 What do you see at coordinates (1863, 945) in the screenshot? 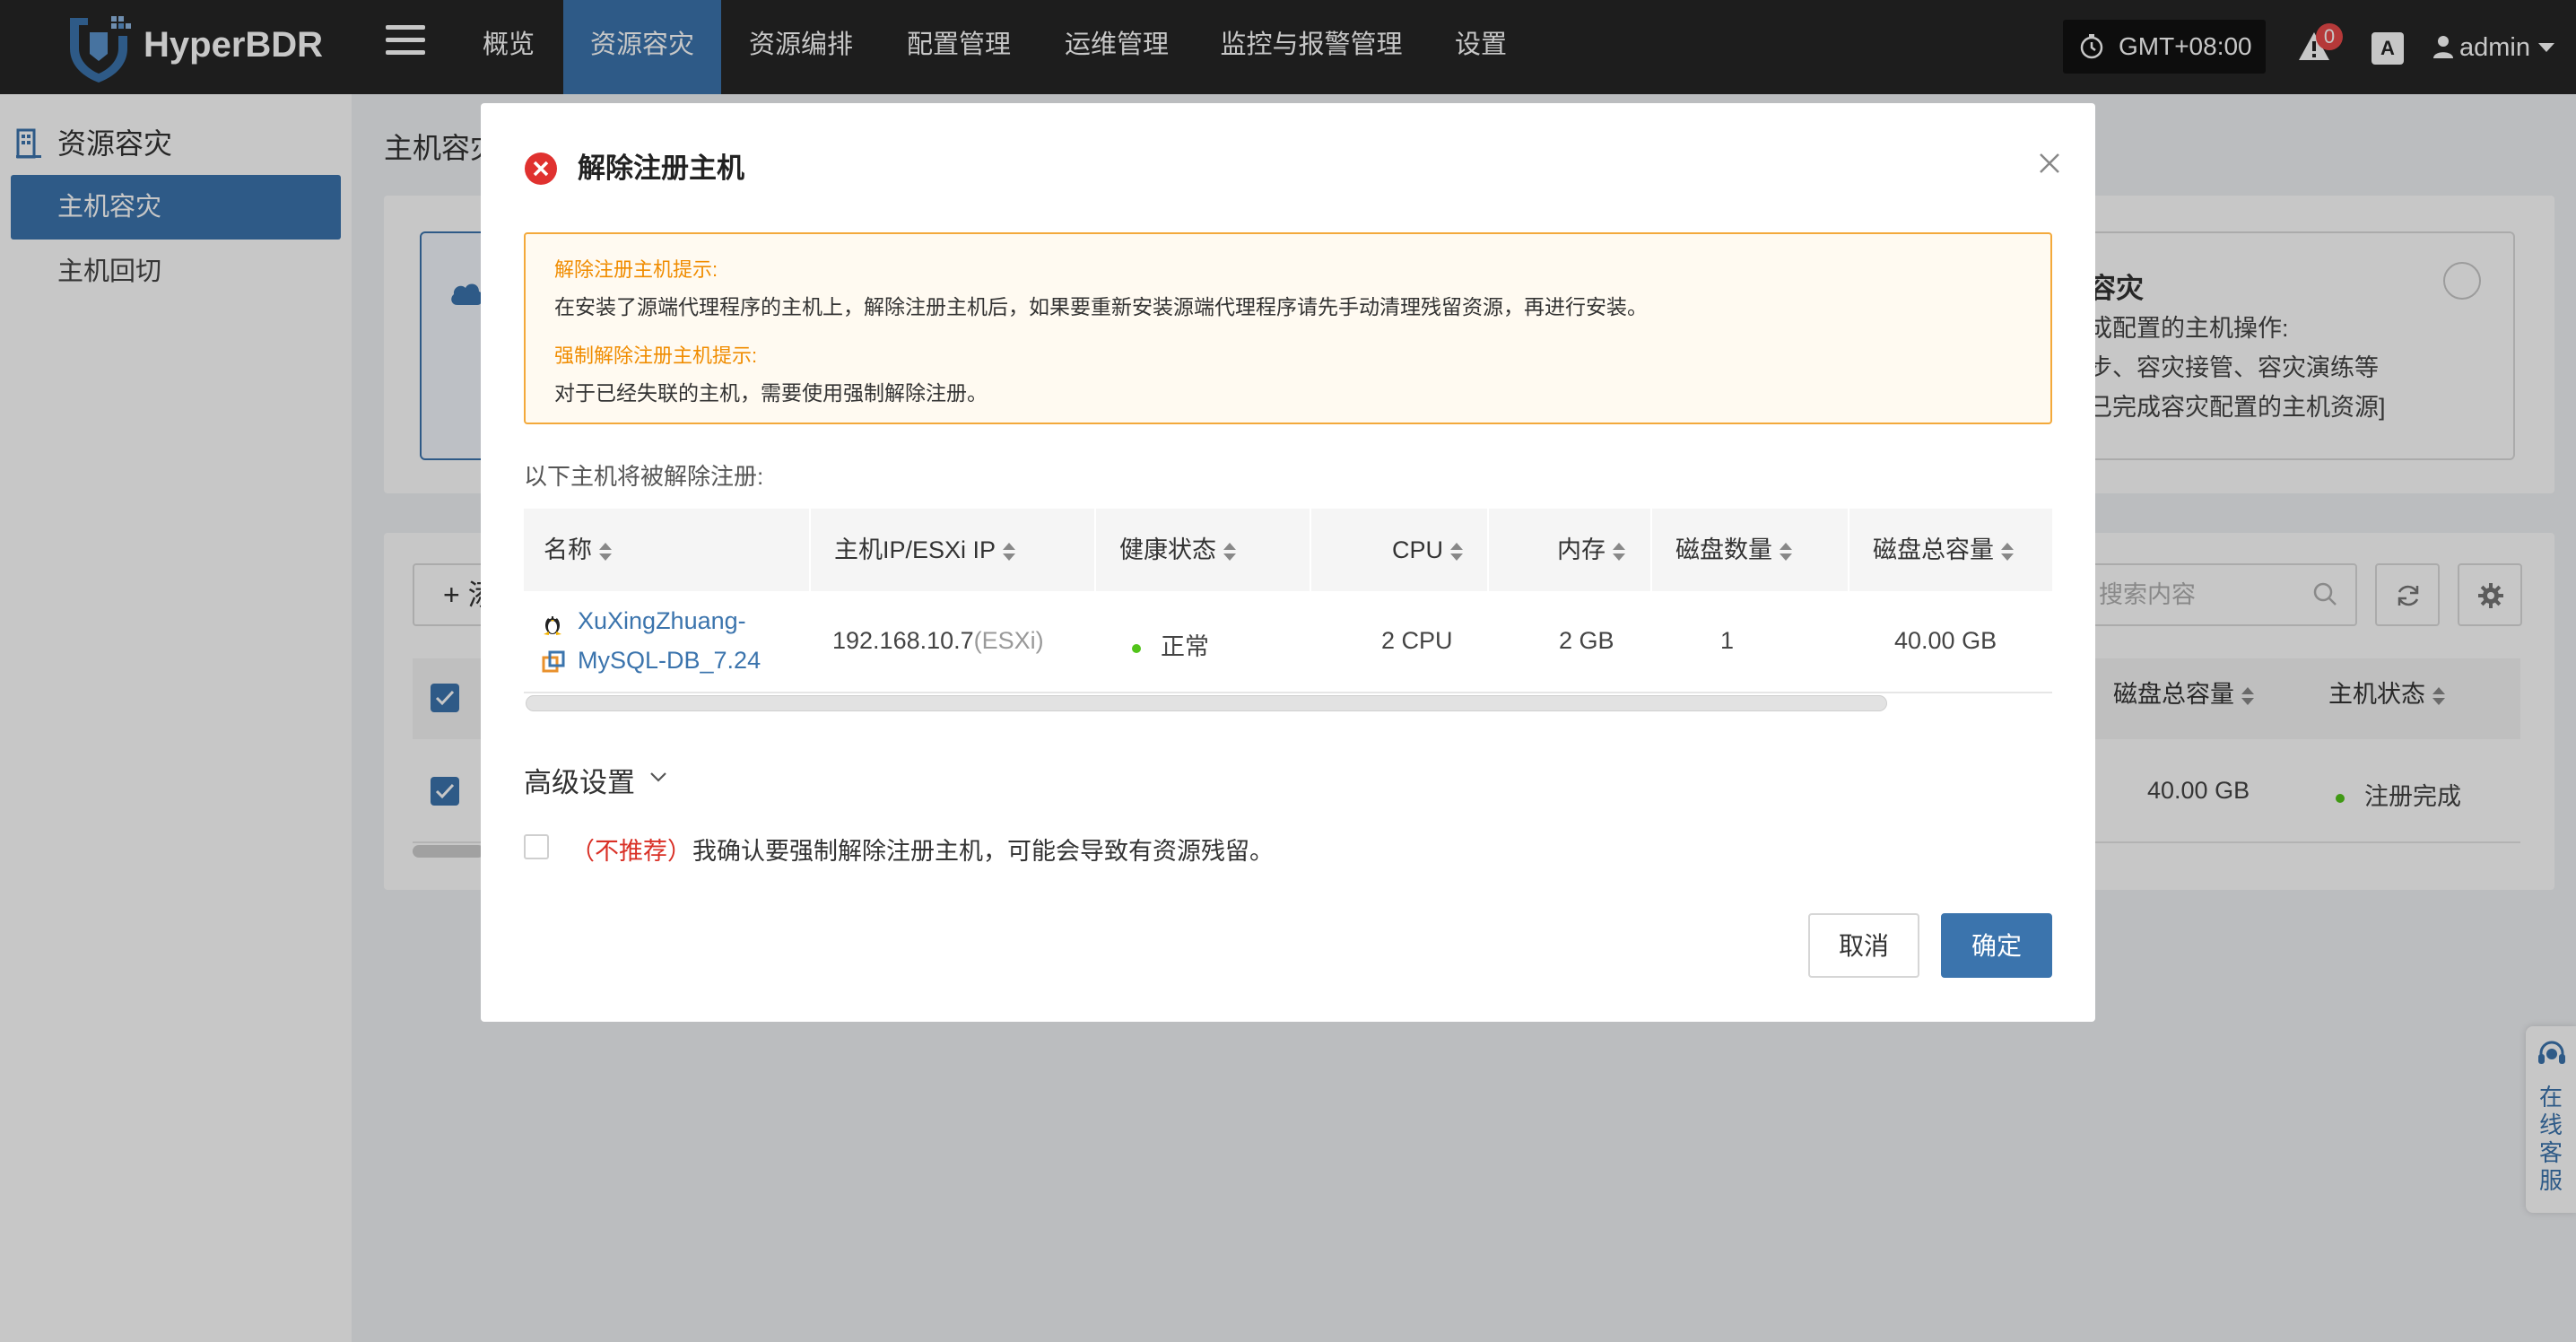
I see `cancel-button: 取消` at bounding box center [1863, 945].